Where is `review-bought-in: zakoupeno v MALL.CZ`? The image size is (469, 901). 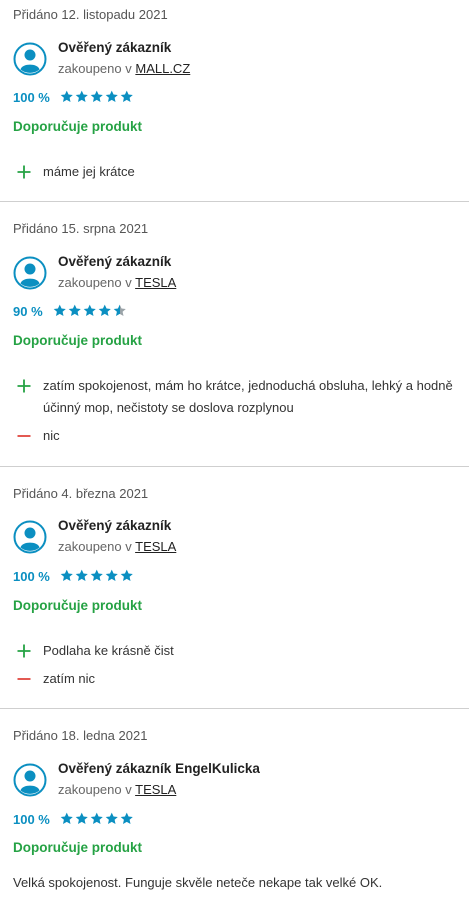 review-bought-in: zakoupeno v MALL.CZ is located at coordinates (124, 68).